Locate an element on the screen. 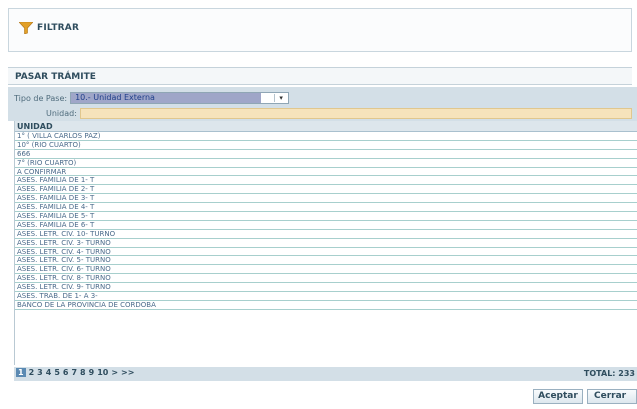 Image resolution: width=637 pixels, height=409 pixels. page-link: 7 is located at coordinates (74, 372).